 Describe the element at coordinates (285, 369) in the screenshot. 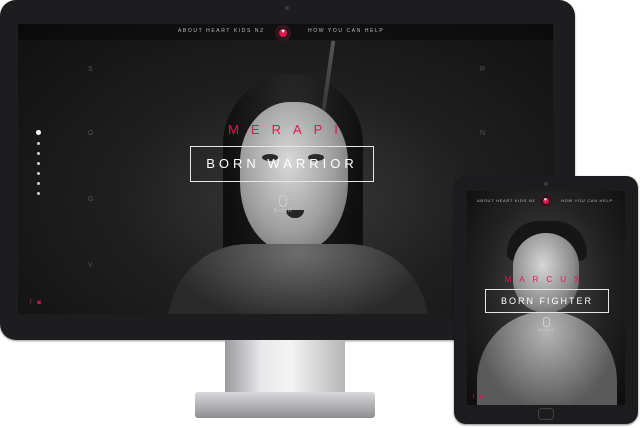

I see `monitor-stand-neck` at that location.